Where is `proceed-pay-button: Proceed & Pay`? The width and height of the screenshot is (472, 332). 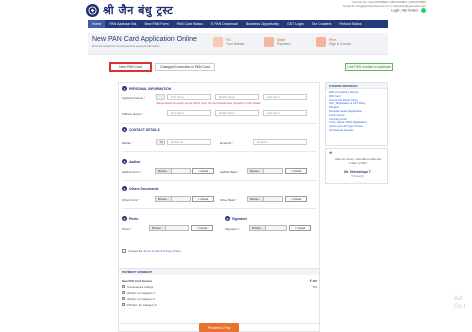
proceed-pay-button: Proceed & Pay is located at coordinates (219, 327).